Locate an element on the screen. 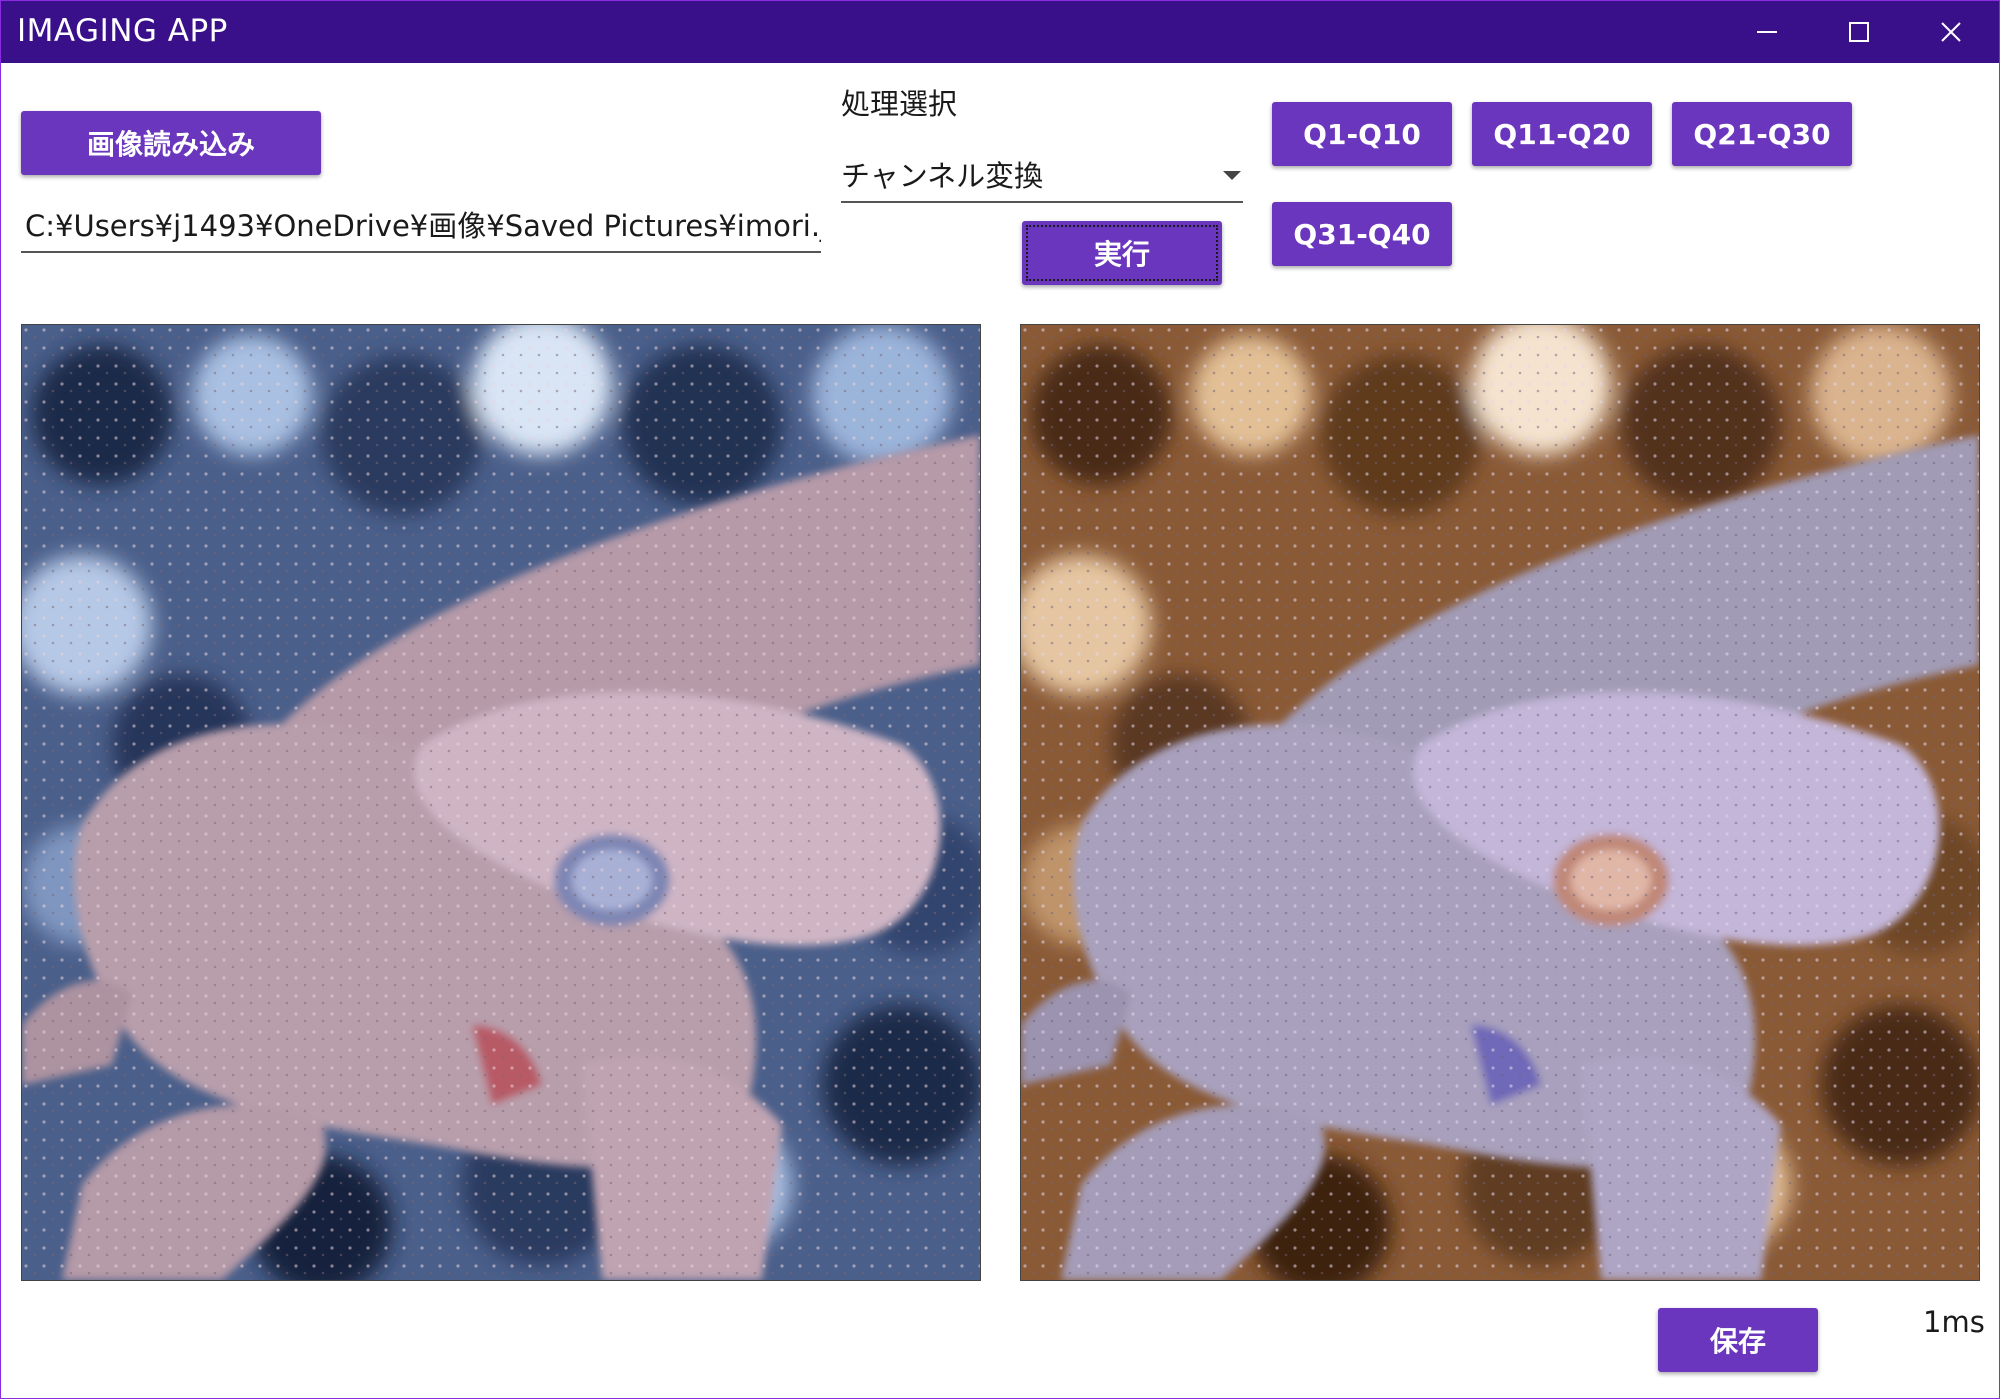 The height and width of the screenshot is (1399, 2000). q21-q30-button: Q21-Q30 is located at coordinates (1762, 134).